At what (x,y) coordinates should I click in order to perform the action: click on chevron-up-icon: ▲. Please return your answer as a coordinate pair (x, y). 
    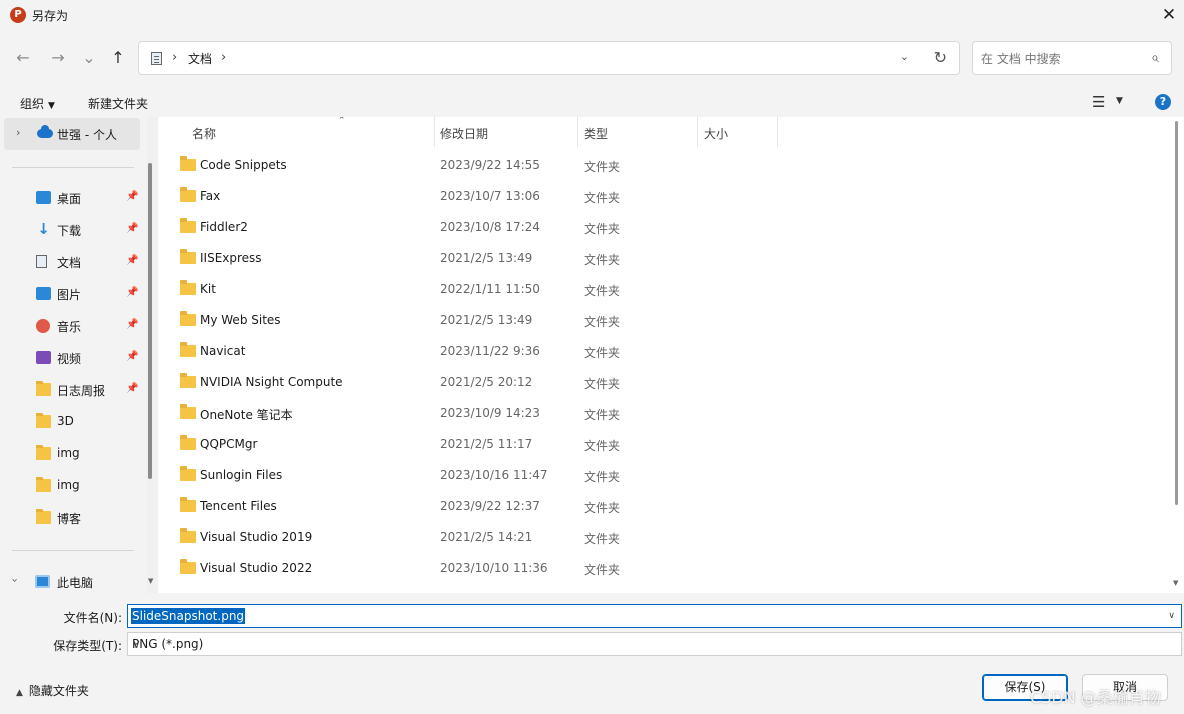
    Looking at the image, I should click on (19, 693).